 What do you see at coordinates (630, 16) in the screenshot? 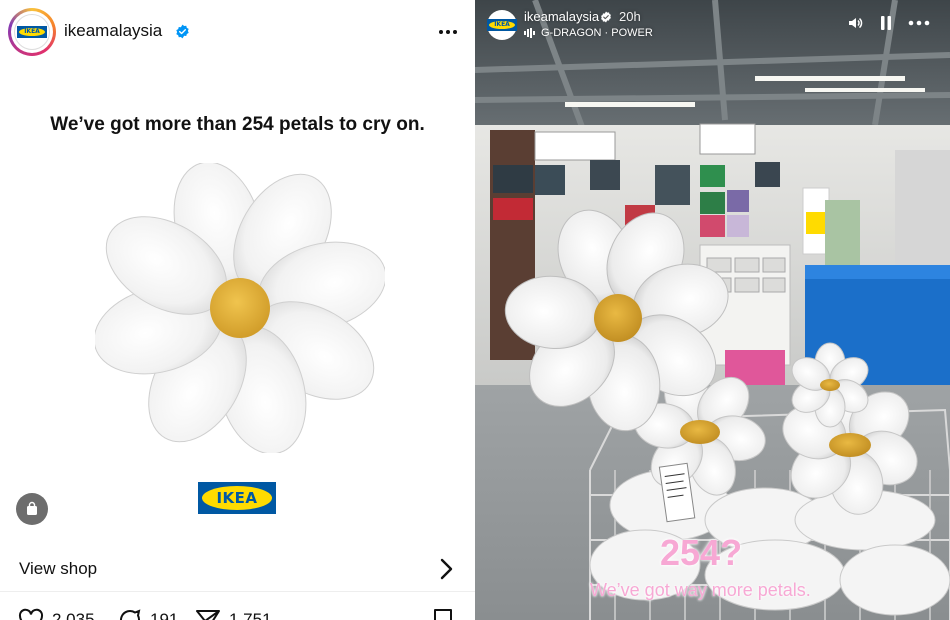
I see `story-timestamp: 20h` at bounding box center [630, 16].